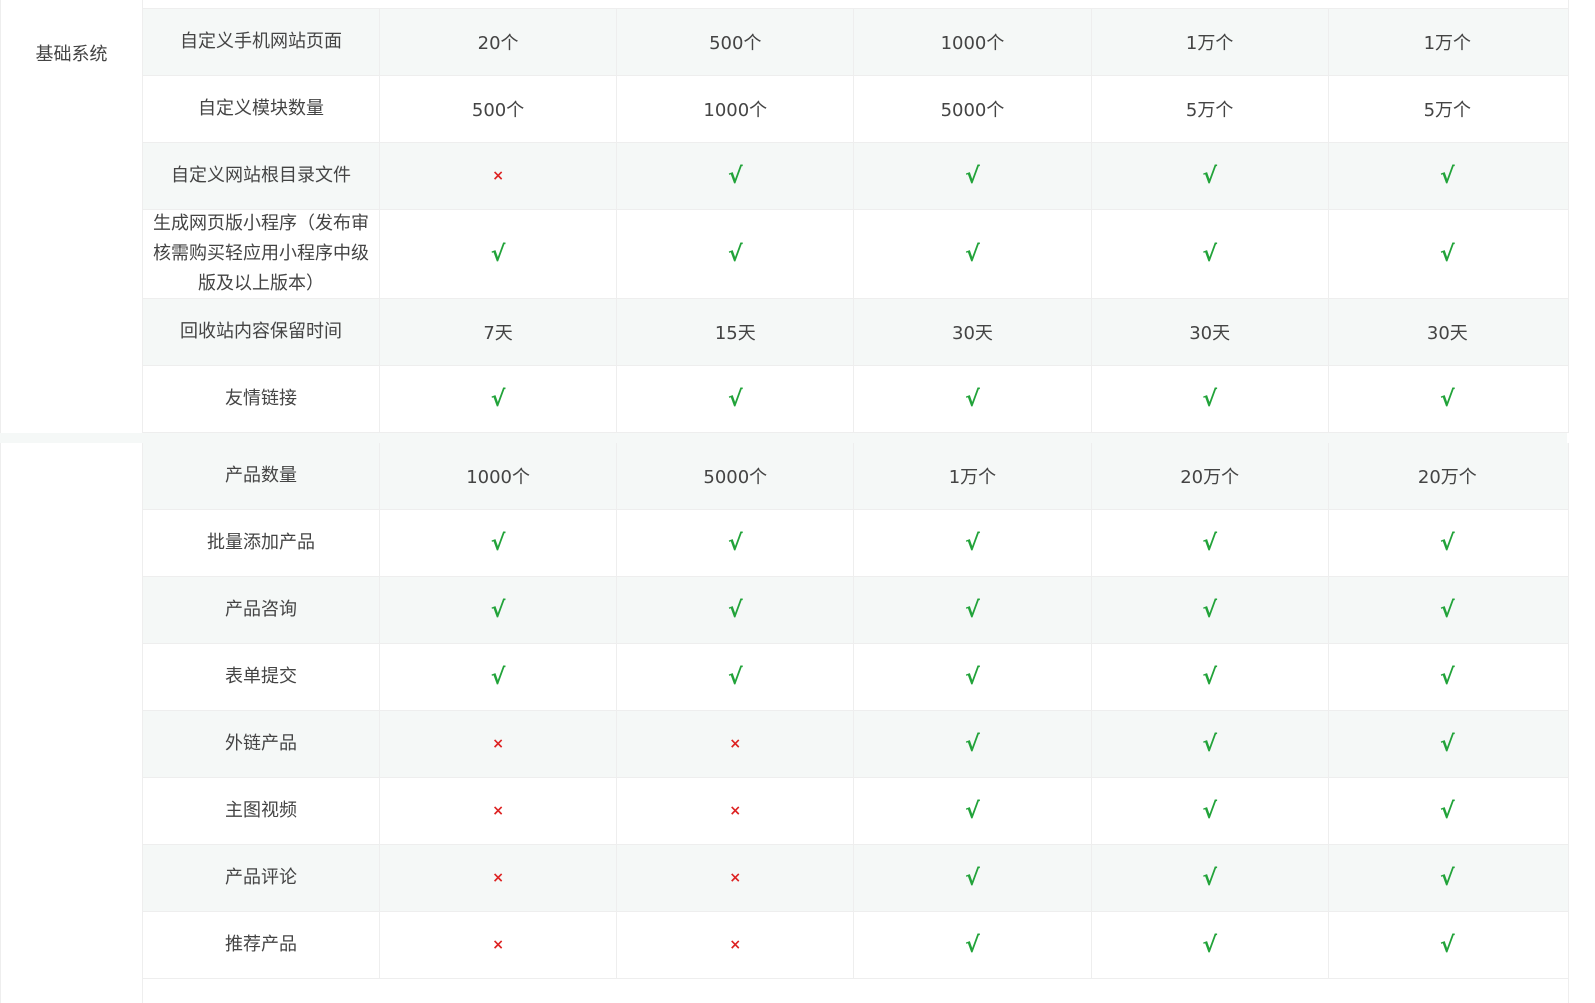  Describe the element at coordinates (499, 42) in the screenshot. I see `plan-value: 20个` at that location.